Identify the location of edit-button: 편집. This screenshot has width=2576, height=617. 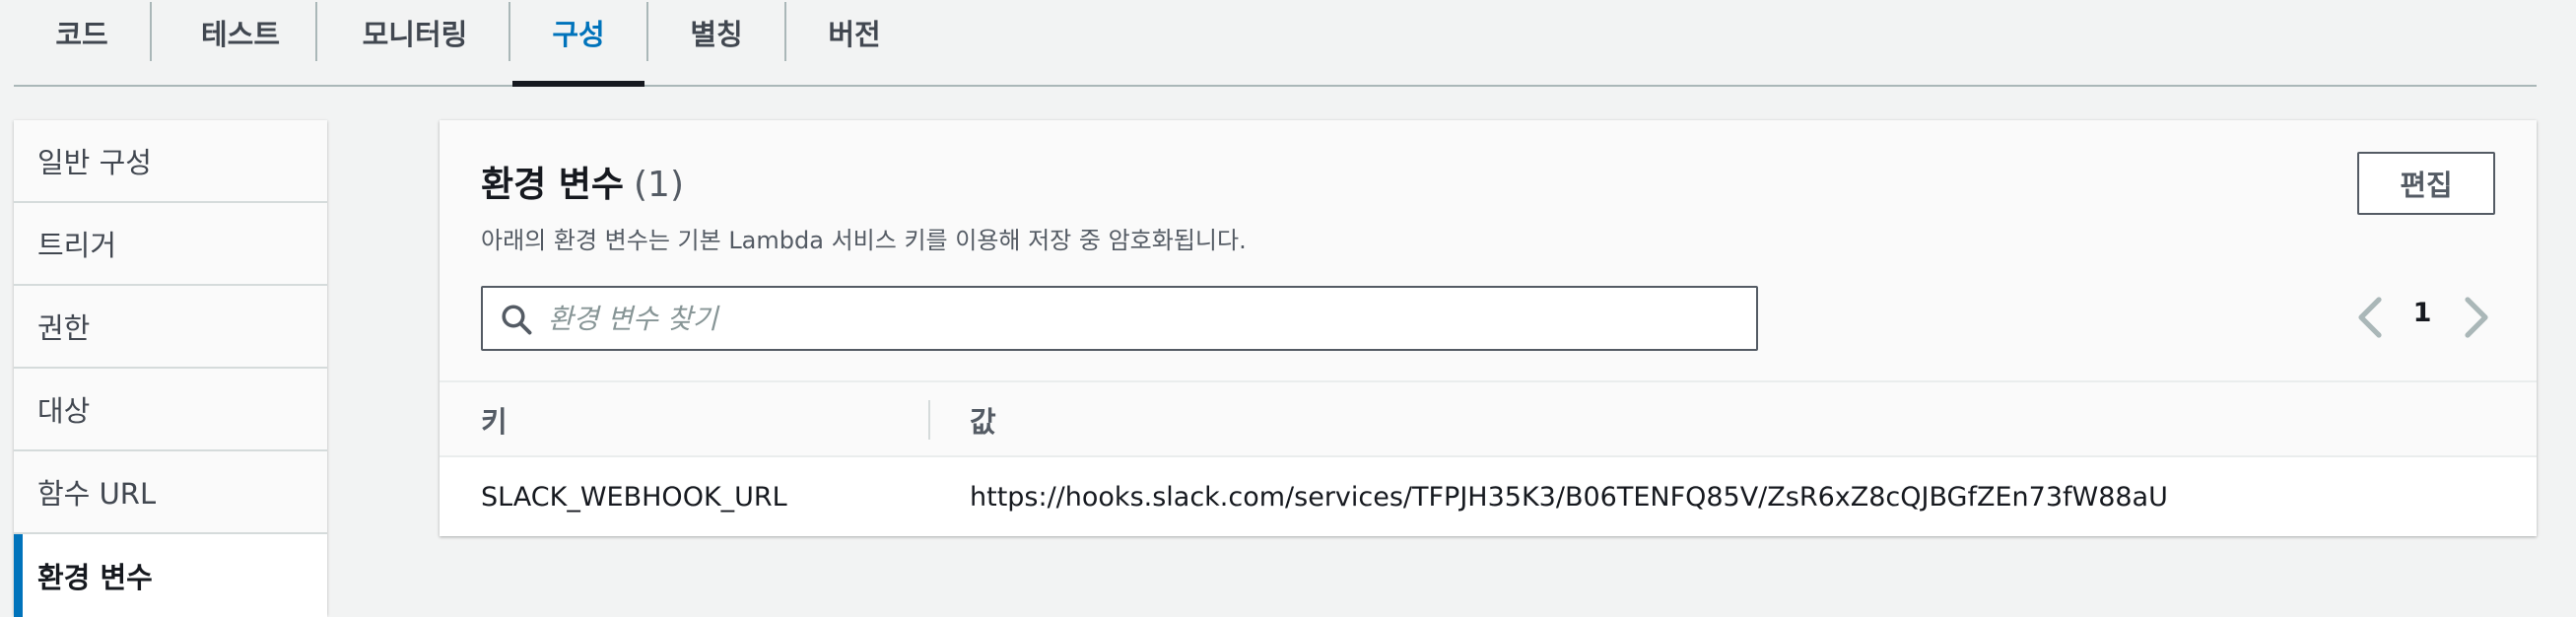
(2426, 183).